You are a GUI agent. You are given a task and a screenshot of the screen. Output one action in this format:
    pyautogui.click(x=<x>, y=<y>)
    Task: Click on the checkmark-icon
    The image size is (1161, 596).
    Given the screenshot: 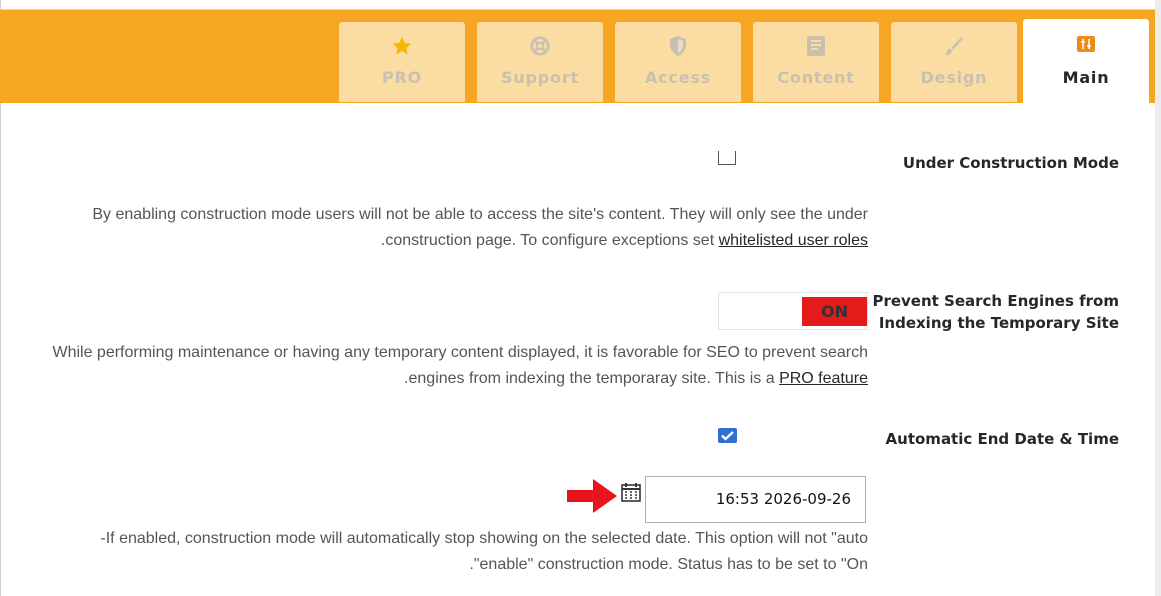 What is the action you would take?
    pyautogui.click(x=727, y=436)
    